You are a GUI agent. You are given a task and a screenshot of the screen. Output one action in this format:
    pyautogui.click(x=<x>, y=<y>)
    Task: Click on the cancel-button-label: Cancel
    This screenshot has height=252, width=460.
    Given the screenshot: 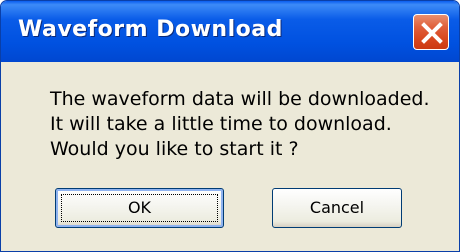 What is the action you would take?
    pyautogui.click(x=337, y=207)
    